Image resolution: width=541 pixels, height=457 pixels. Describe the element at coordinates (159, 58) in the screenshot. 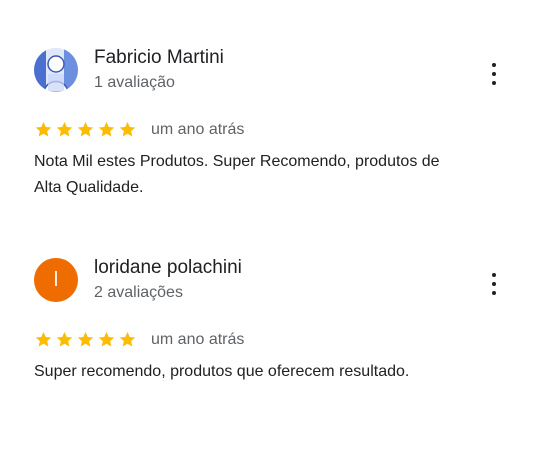

I see `author-name: Fabricio Martini` at that location.